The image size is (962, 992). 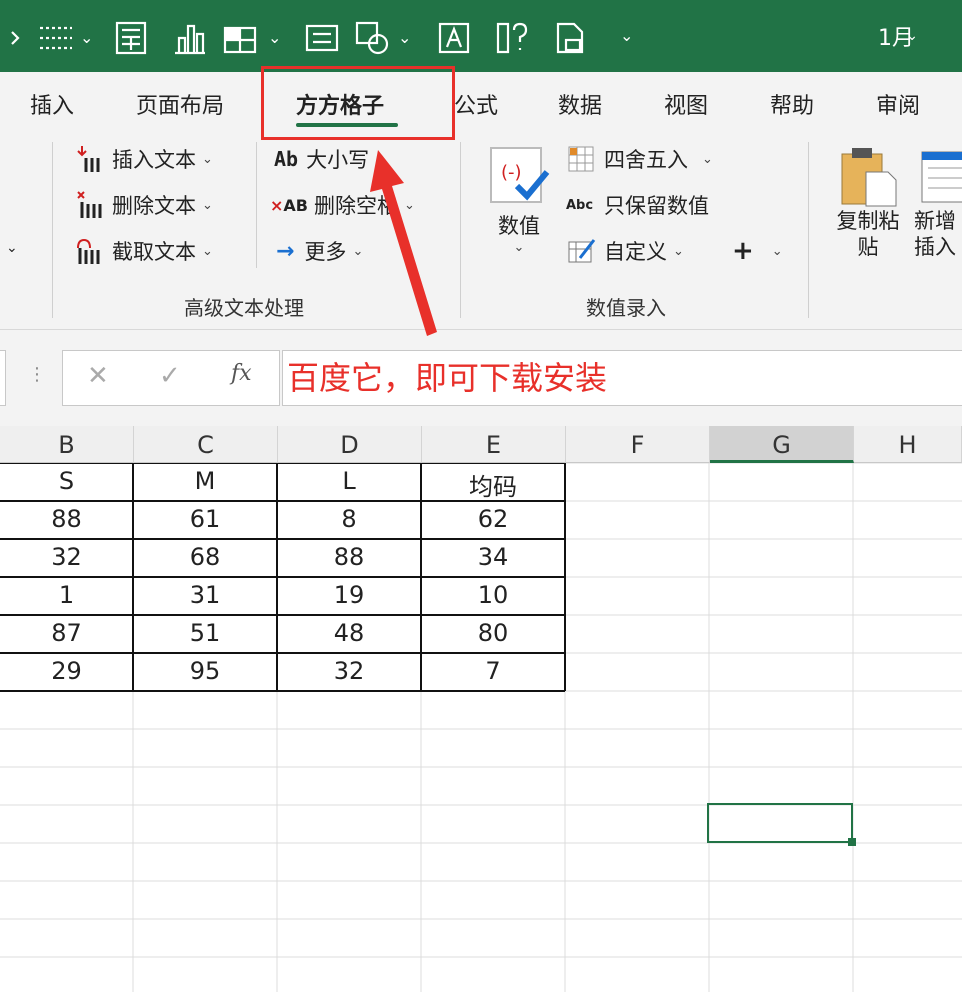 What do you see at coordinates (626, 308) in the screenshot?
I see `value-group-label: 数值录入` at bounding box center [626, 308].